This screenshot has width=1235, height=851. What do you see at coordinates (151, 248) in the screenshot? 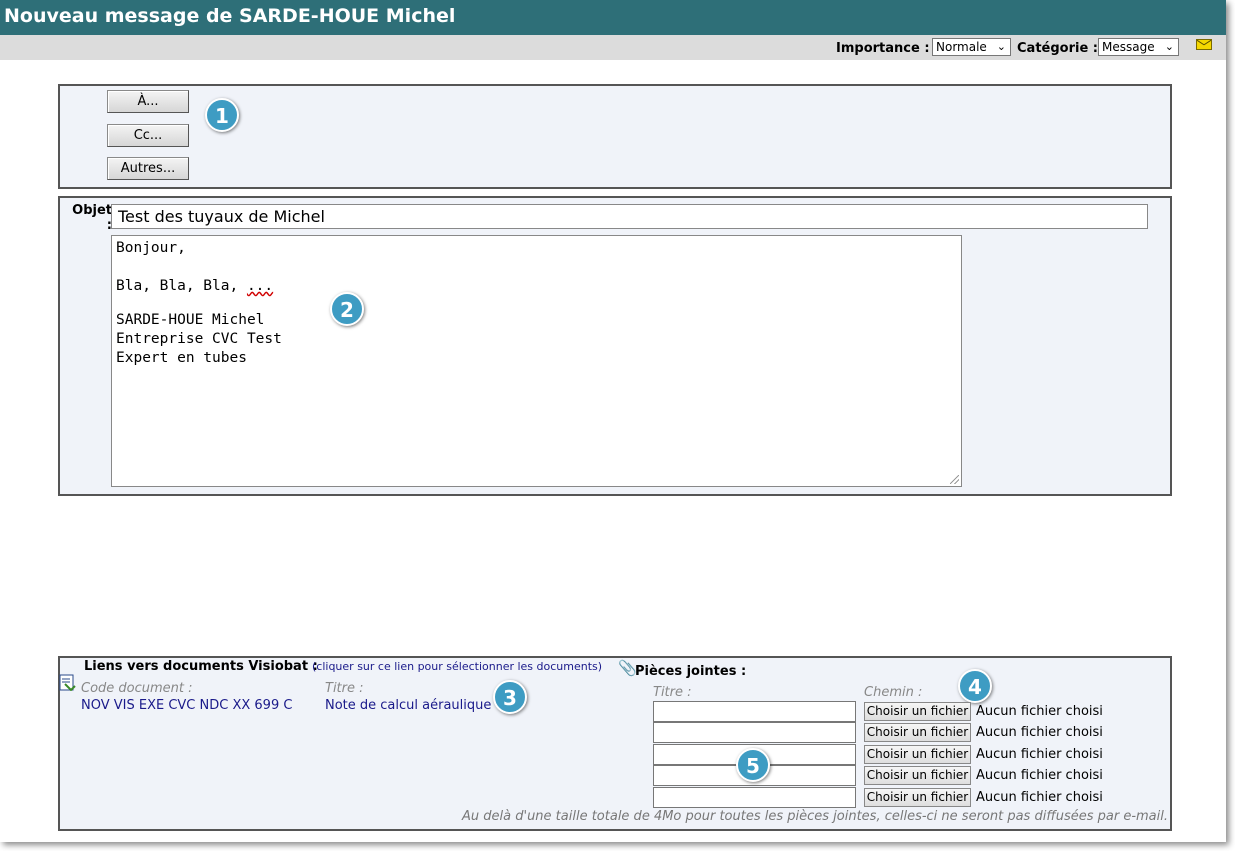
I see `body-line: Bonjour,` at bounding box center [151, 248].